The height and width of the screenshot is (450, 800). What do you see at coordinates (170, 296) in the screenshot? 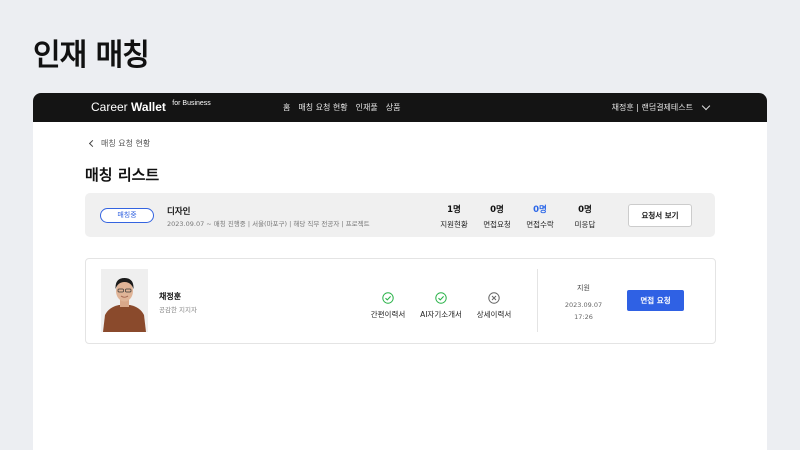
I see `candidate-name: 채정훈` at bounding box center [170, 296].